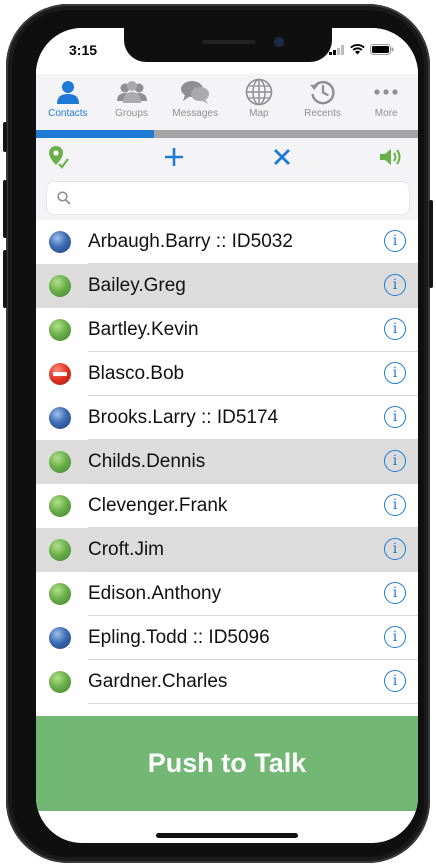 The image size is (436, 867). Describe the element at coordinates (336, 49) in the screenshot. I see `cellular-signal-icon` at that location.